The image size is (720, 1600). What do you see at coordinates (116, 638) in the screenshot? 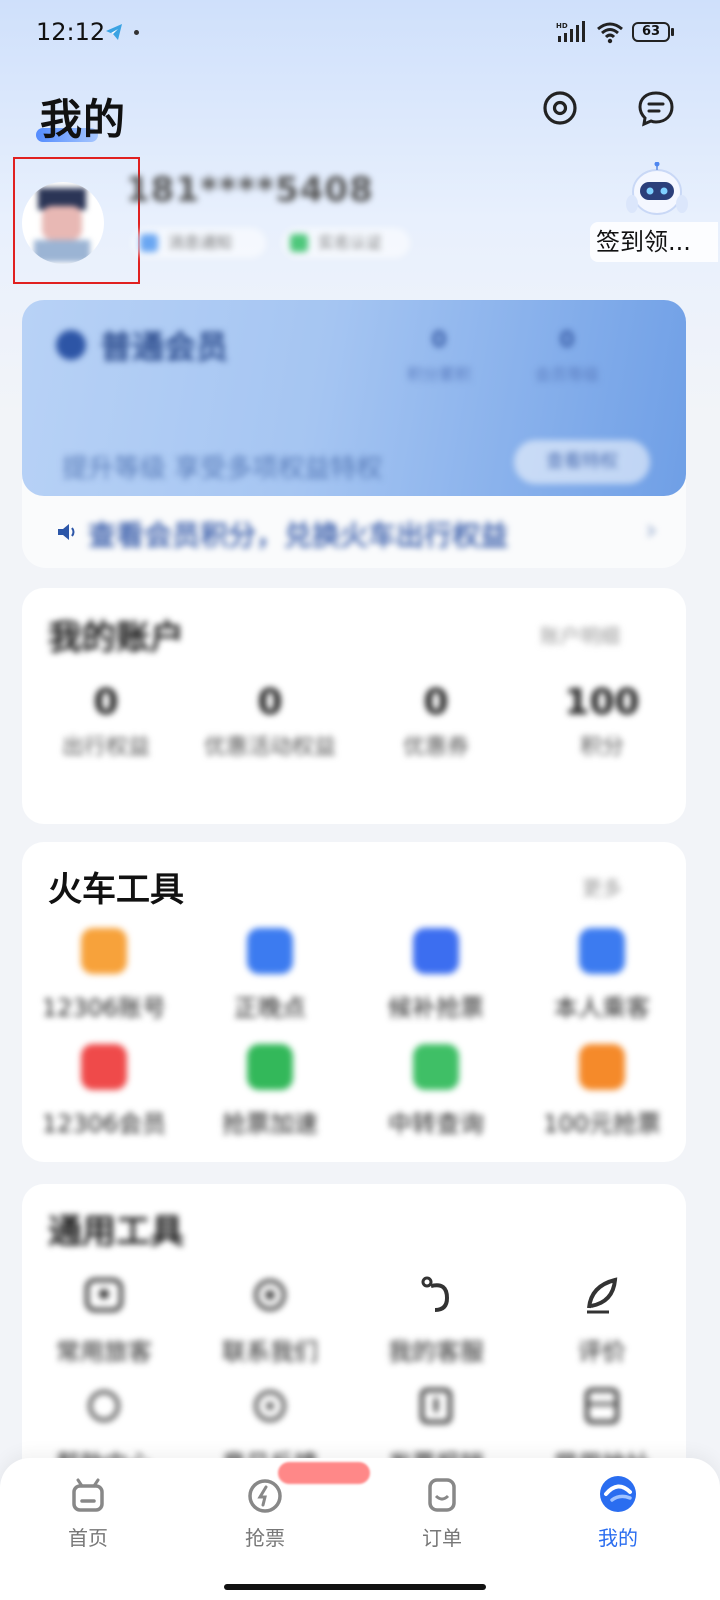
I see `account-title: 我的账户` at bounding box center [116, 638].